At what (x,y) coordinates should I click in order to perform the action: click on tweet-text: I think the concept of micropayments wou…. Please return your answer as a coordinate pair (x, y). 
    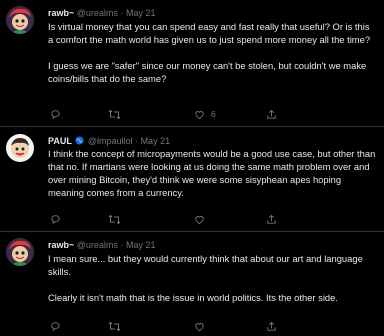
    Looking at the image, I should click on (212, 173).